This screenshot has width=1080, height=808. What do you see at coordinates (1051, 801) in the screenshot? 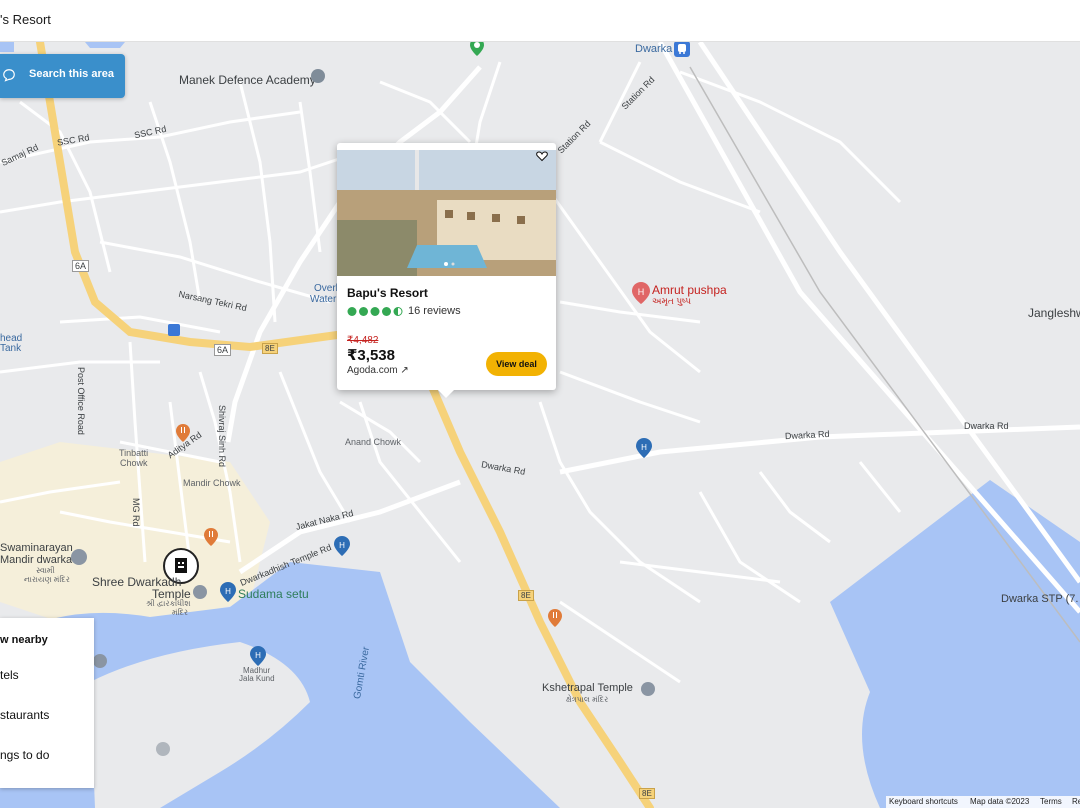
I see `terms-link: Terms` at bounding box center [1051, 801].